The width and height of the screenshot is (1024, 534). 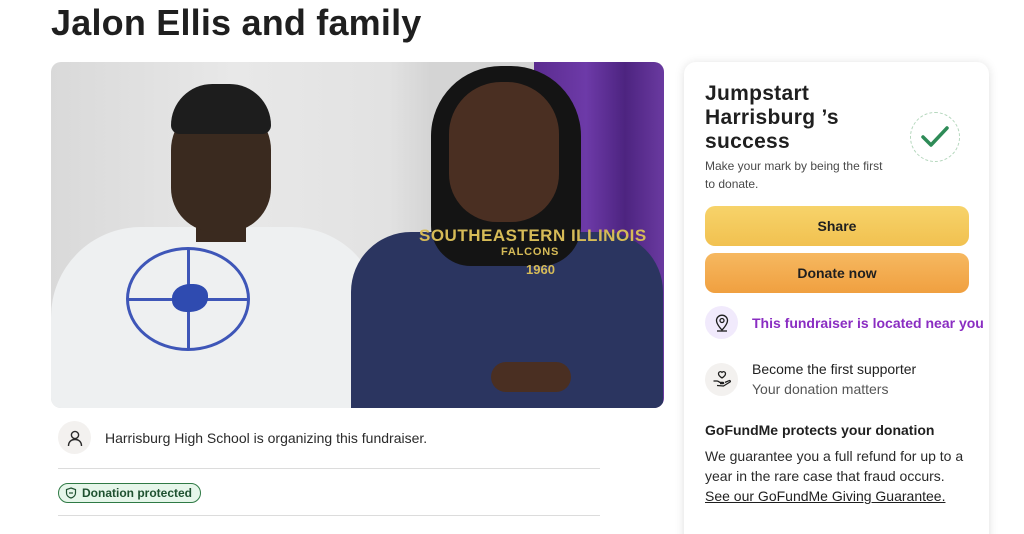 I want to click on share-button: Share, so click(x=837, y=226).